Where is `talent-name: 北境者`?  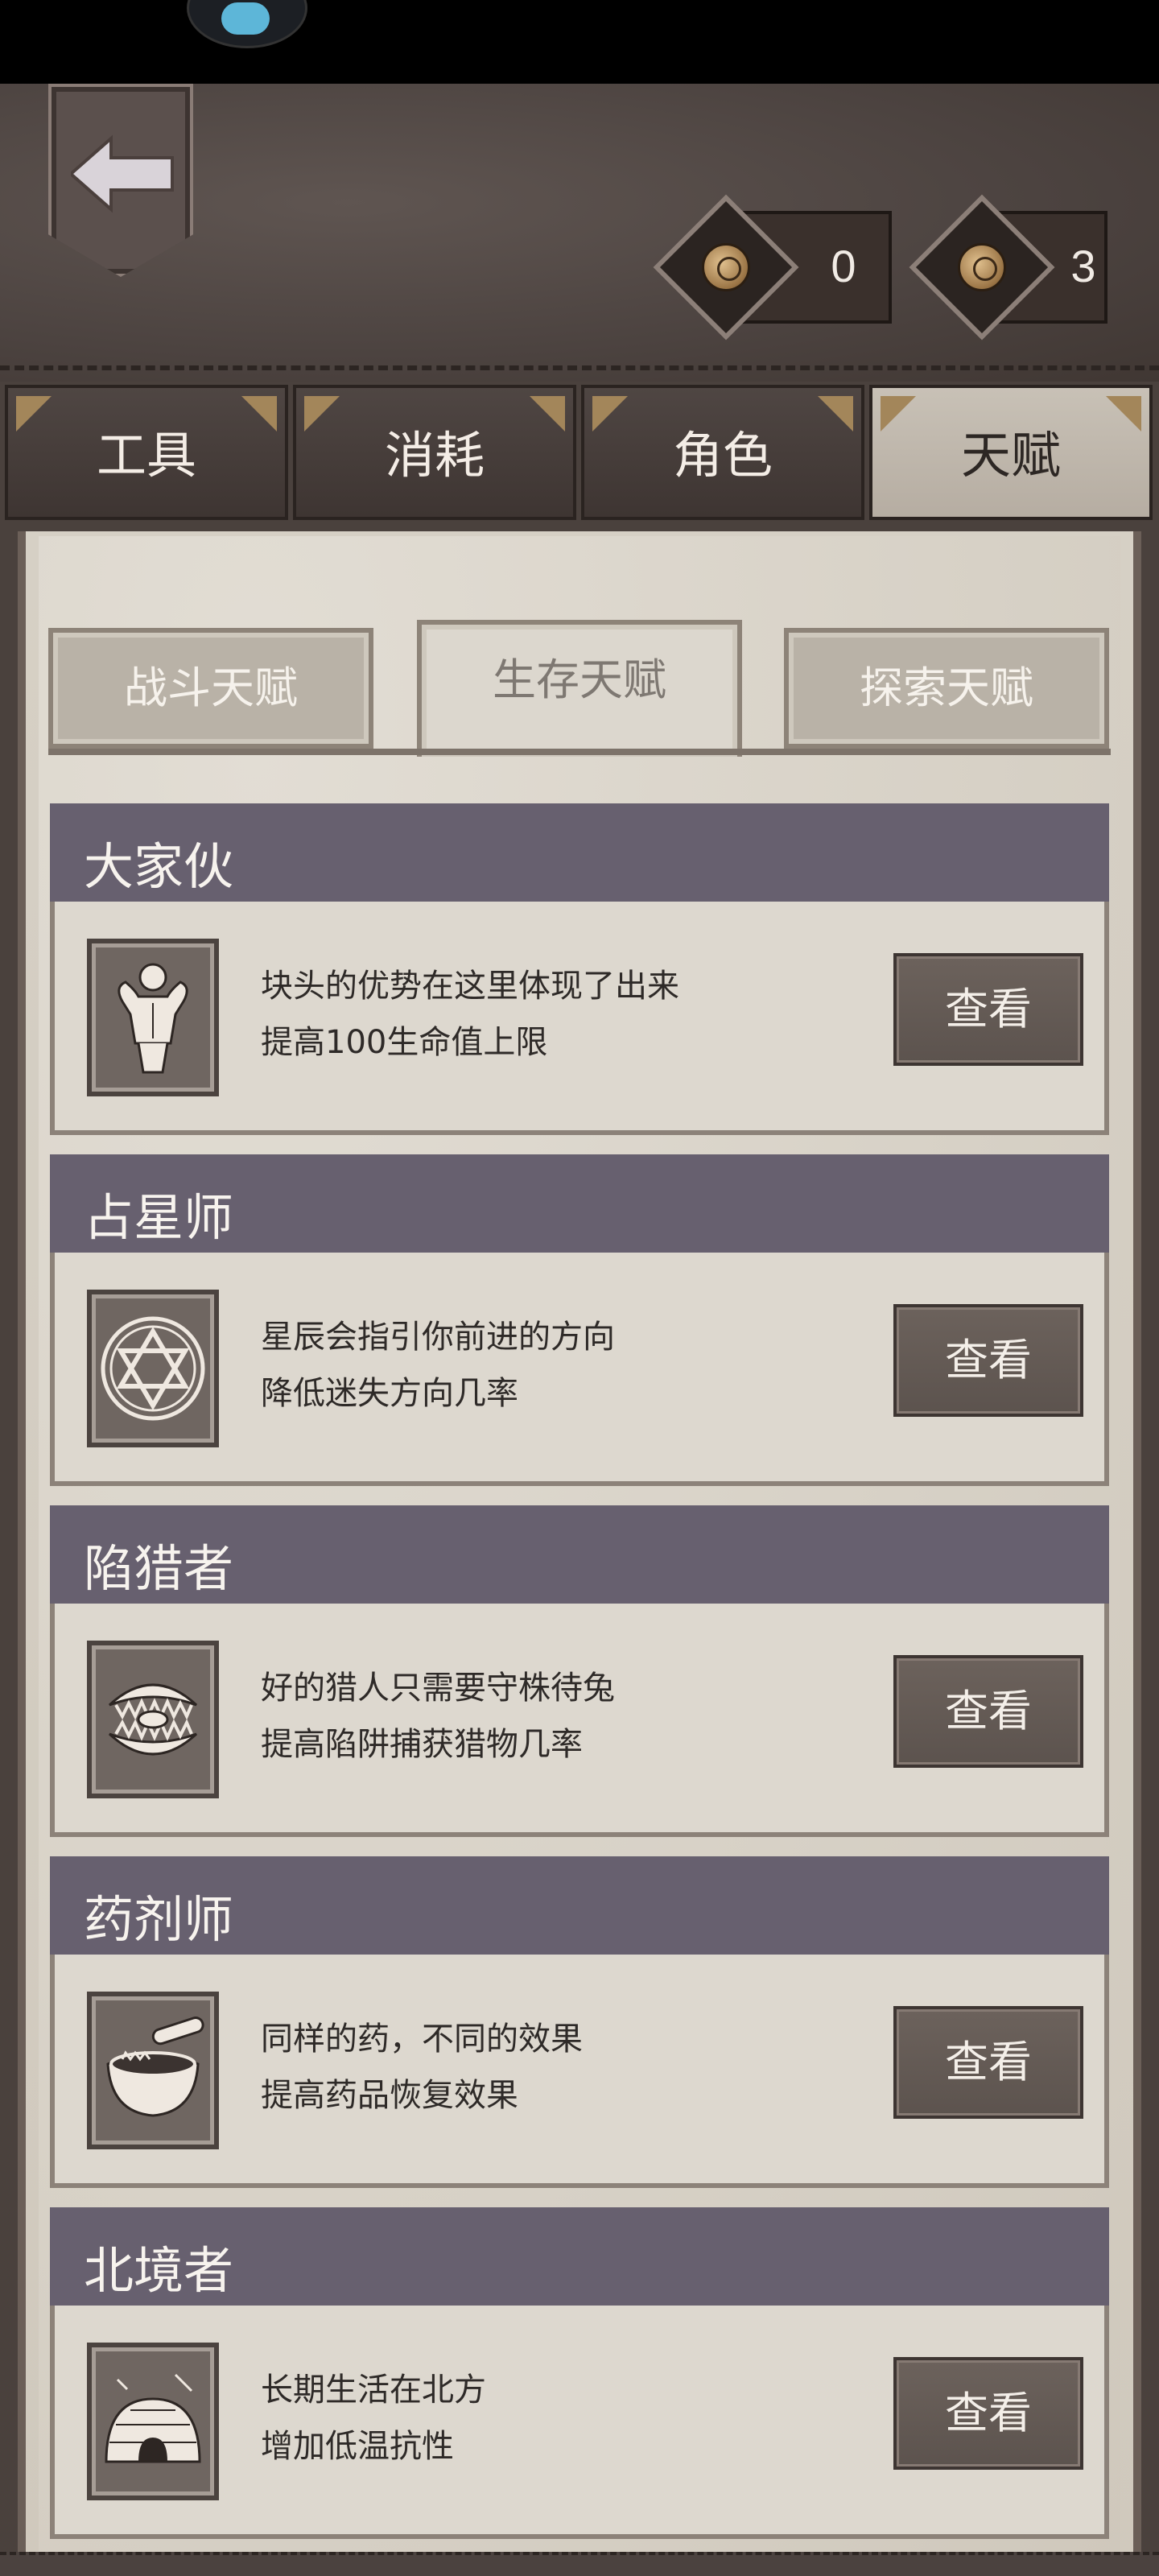
talent-name: 北境者 is located at coordinates (159, 2270).